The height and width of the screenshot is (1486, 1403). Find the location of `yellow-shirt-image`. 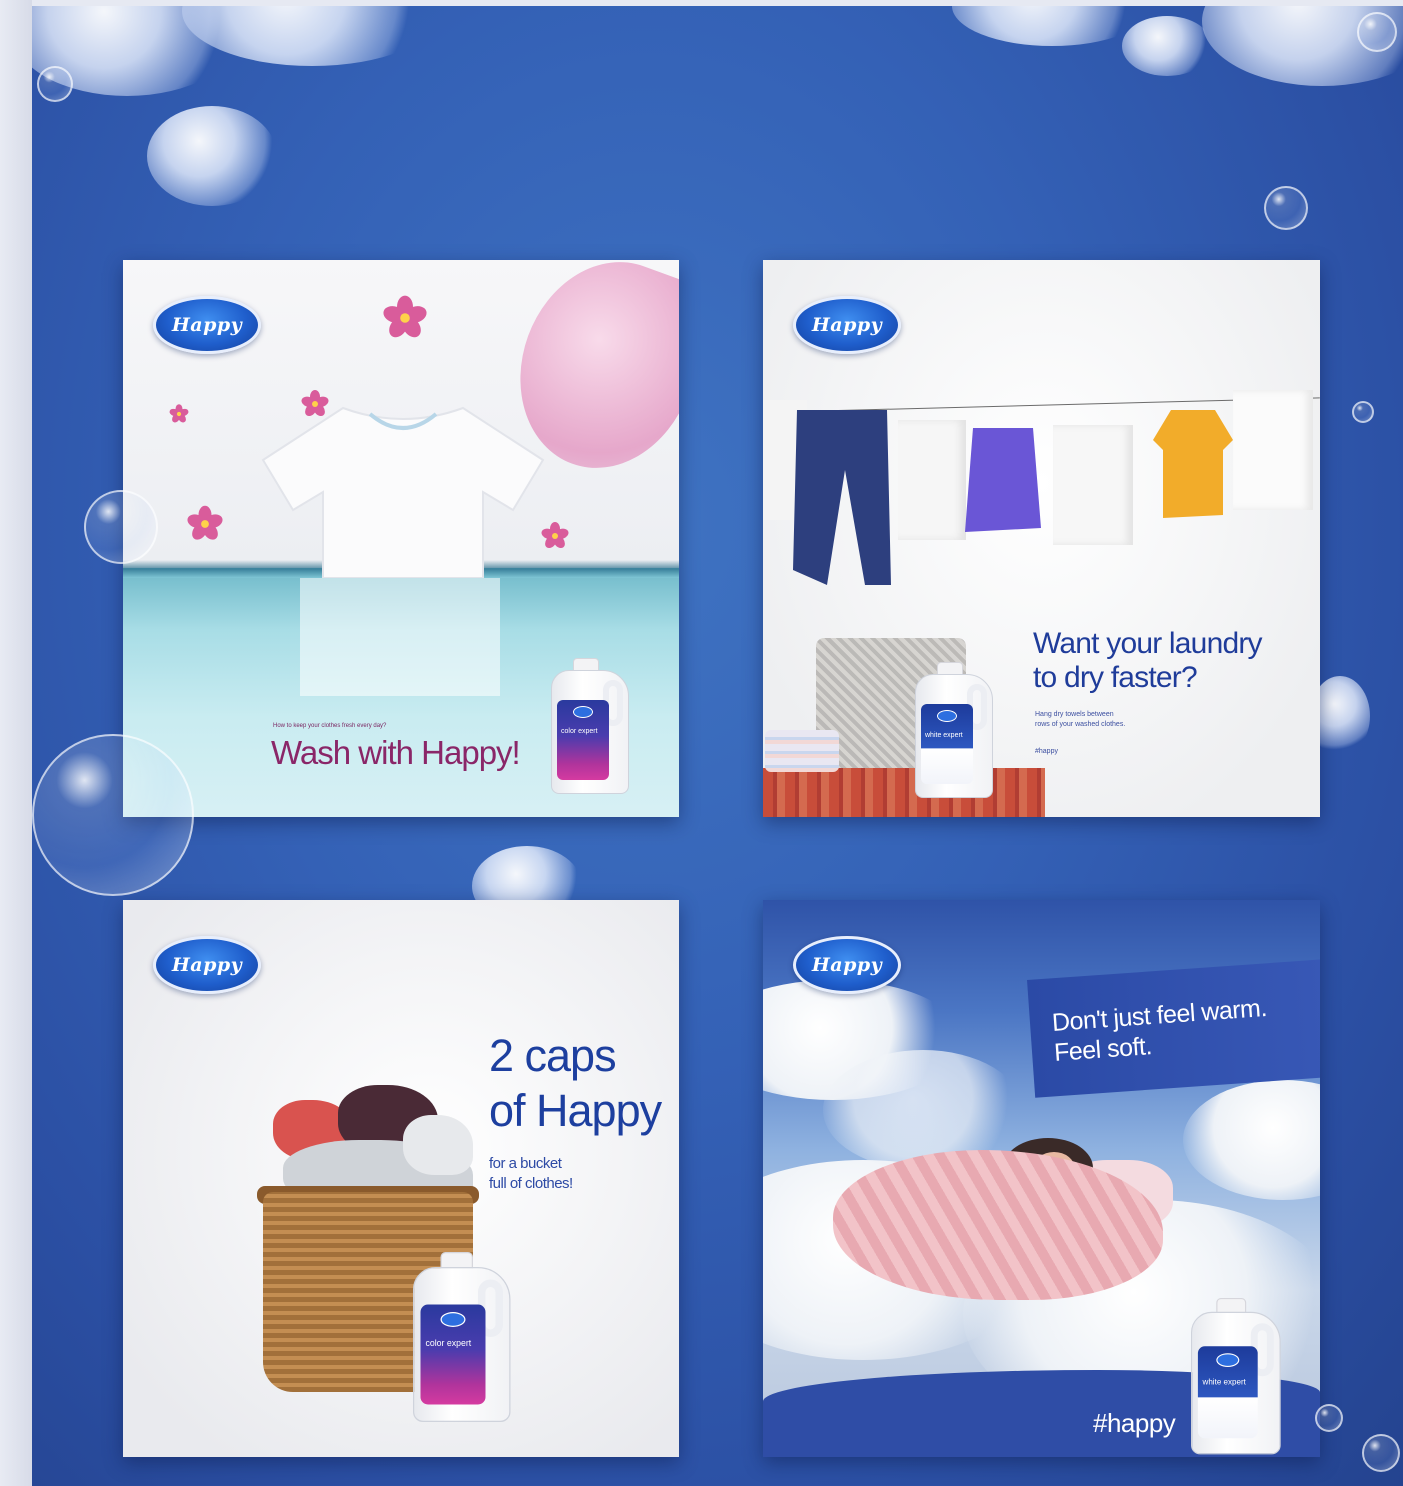

yellow-shirt-image is located at coordinates (1193, 464).